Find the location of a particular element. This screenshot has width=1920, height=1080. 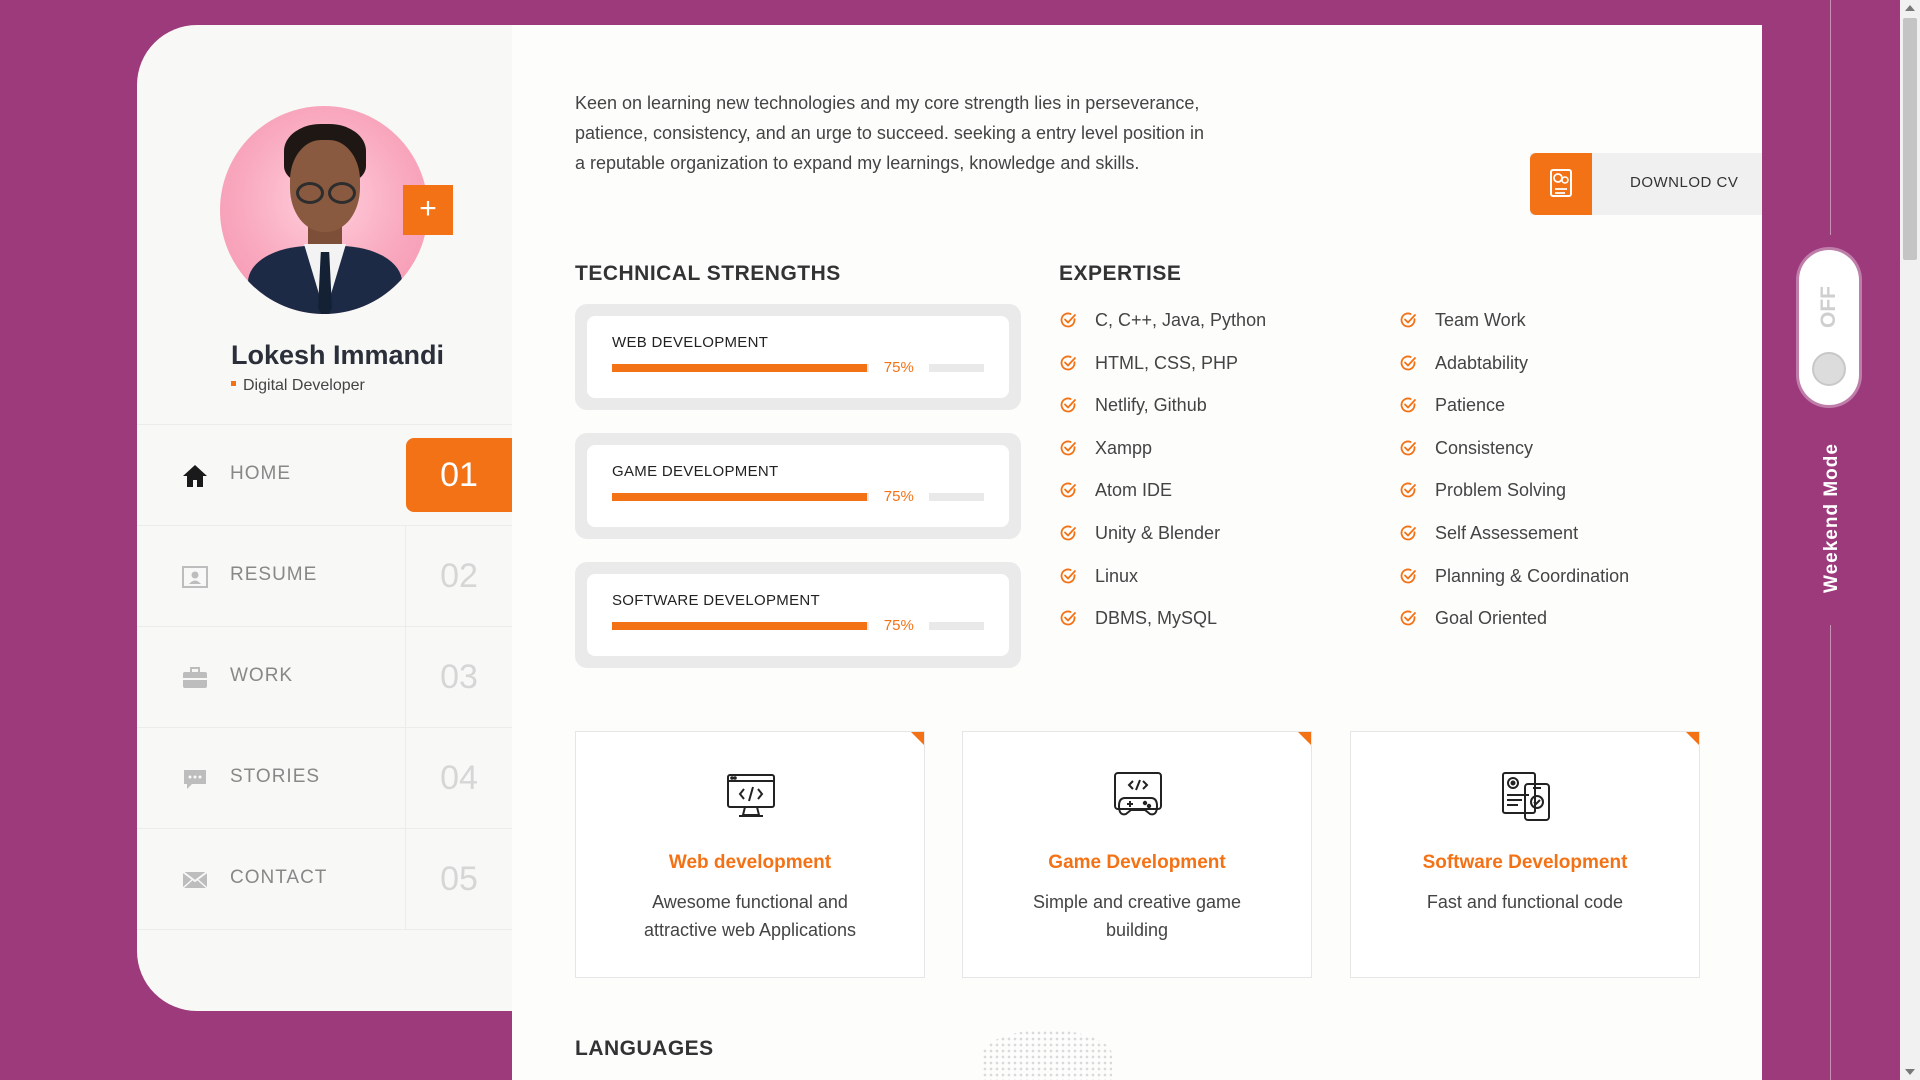

expertise-label: Linux is located at coordinates (1117, 575).